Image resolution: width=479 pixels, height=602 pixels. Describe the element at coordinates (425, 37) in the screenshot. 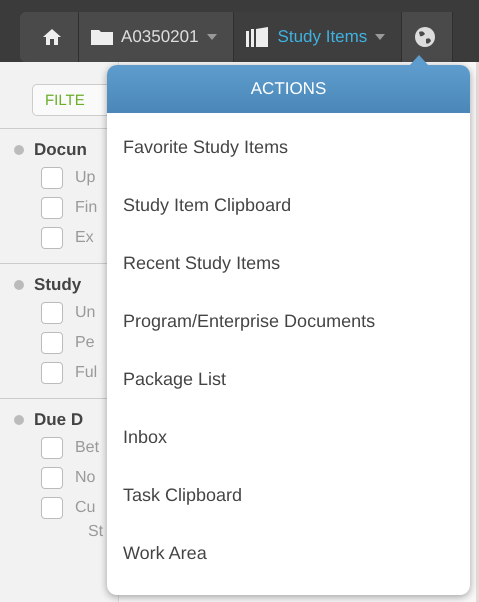

I see `globe-icon` at that location.